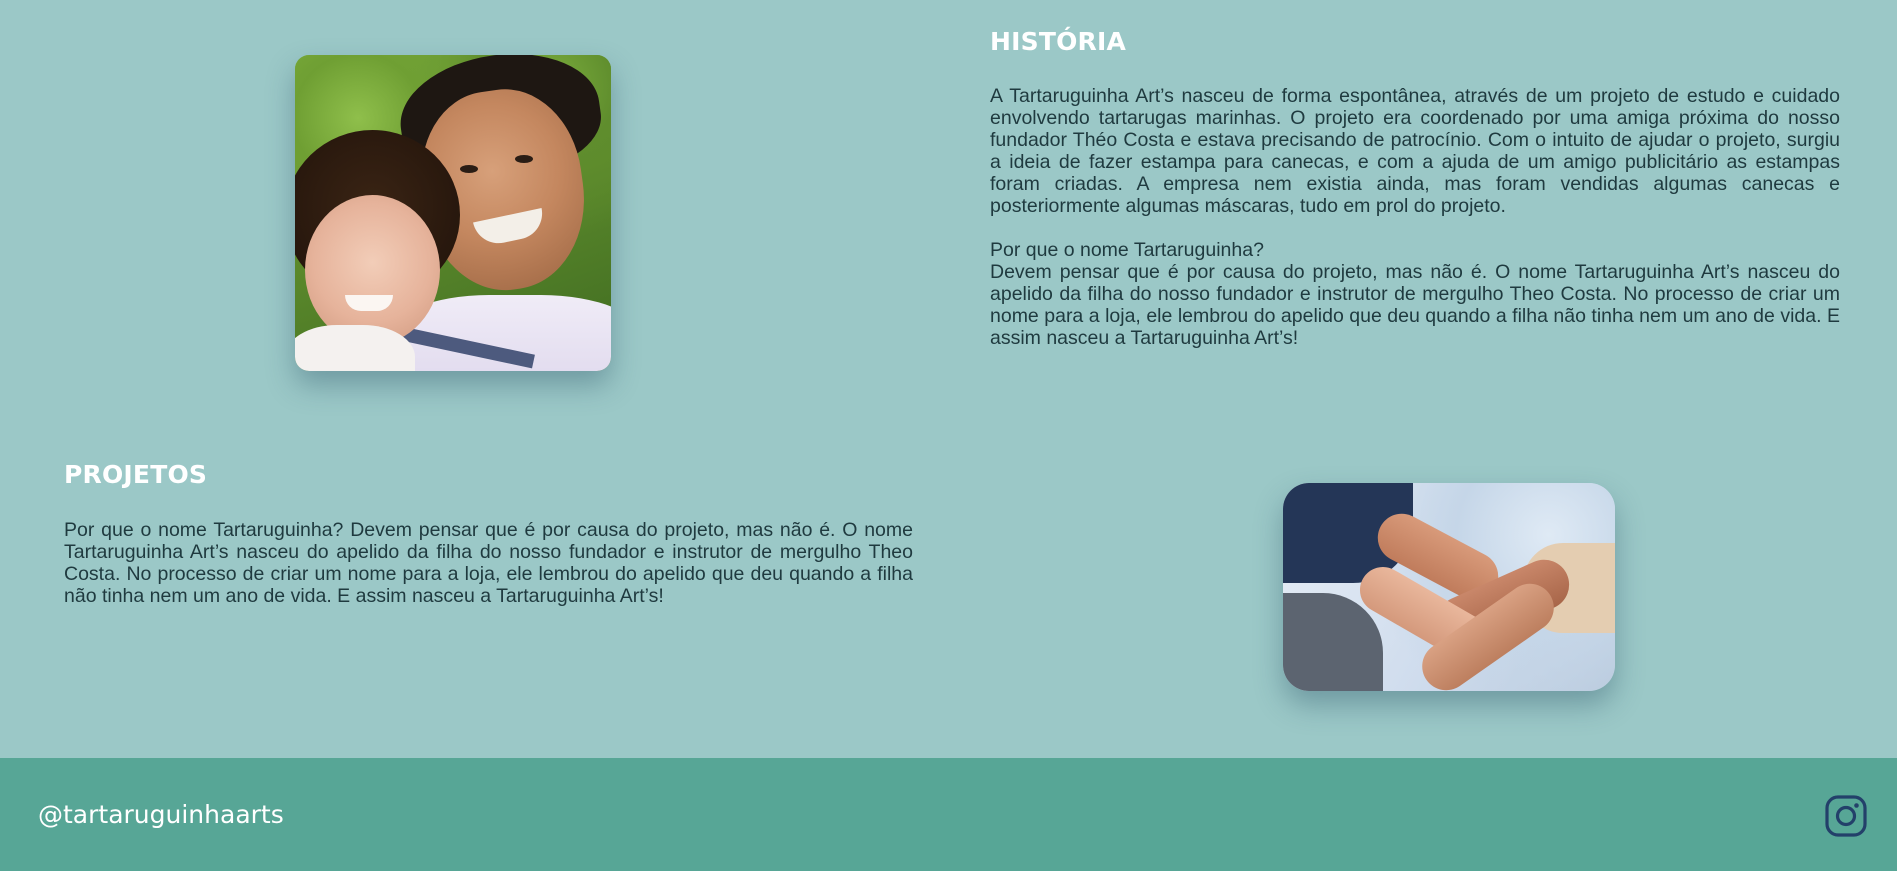  What do you see at coordinates (161, 814) in the screenshot?
I see `instagram-handle: @tartaruguinhaarts` at bounding box center [161, 814].